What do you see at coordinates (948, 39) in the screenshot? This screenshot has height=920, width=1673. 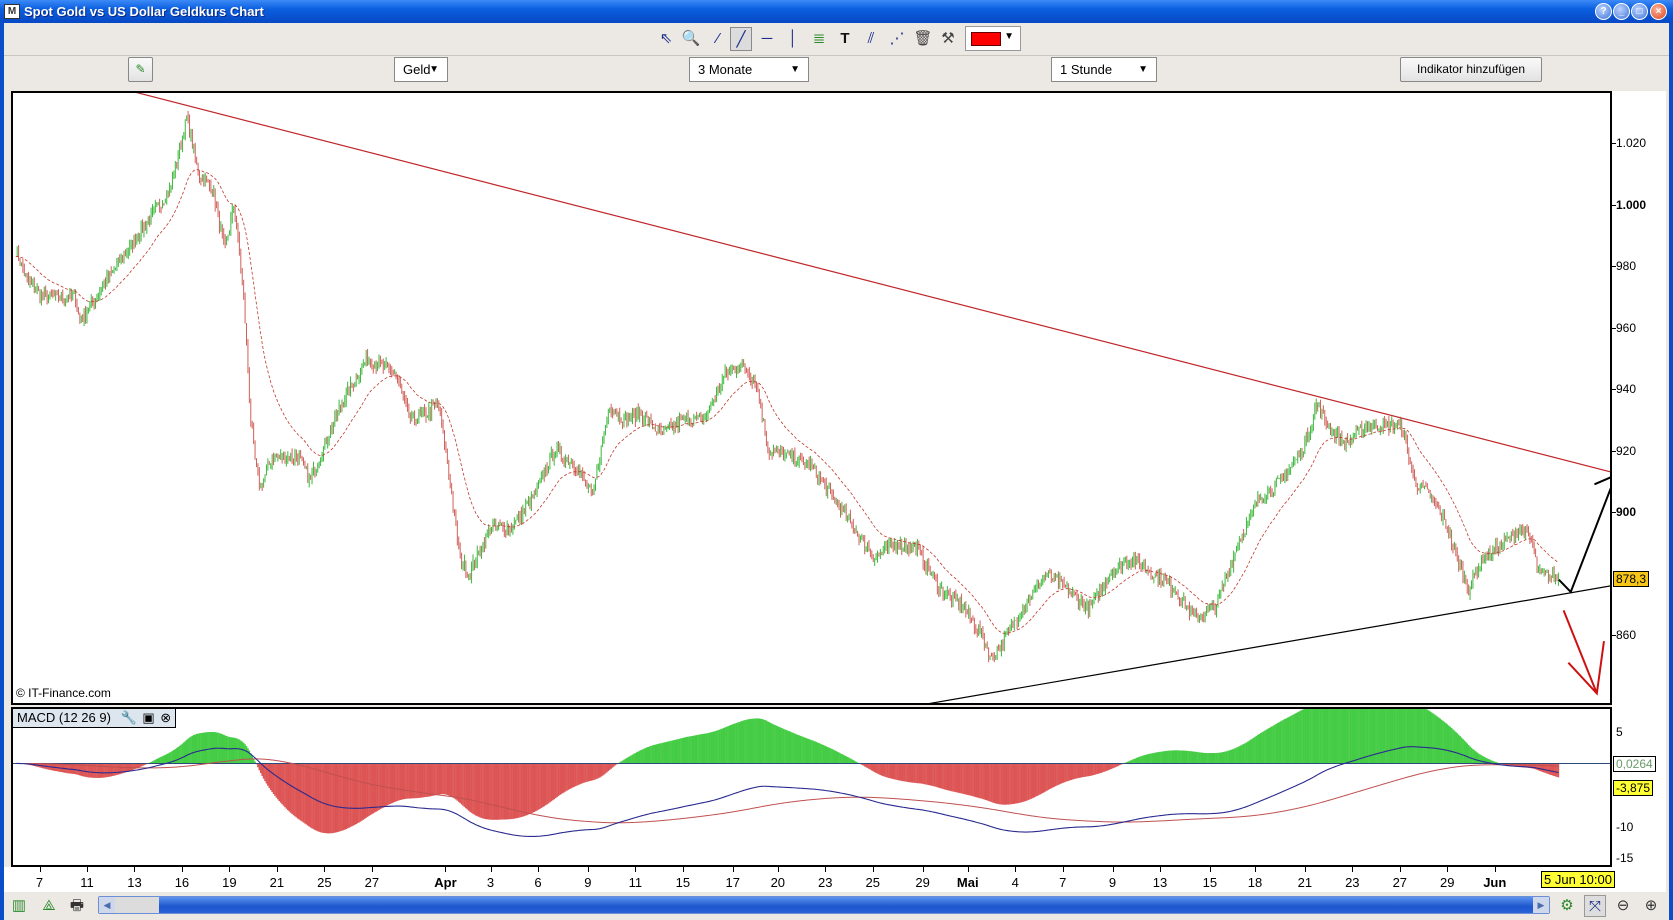 I see `tools-icon: ⚒` at bounding box center [948, 39].